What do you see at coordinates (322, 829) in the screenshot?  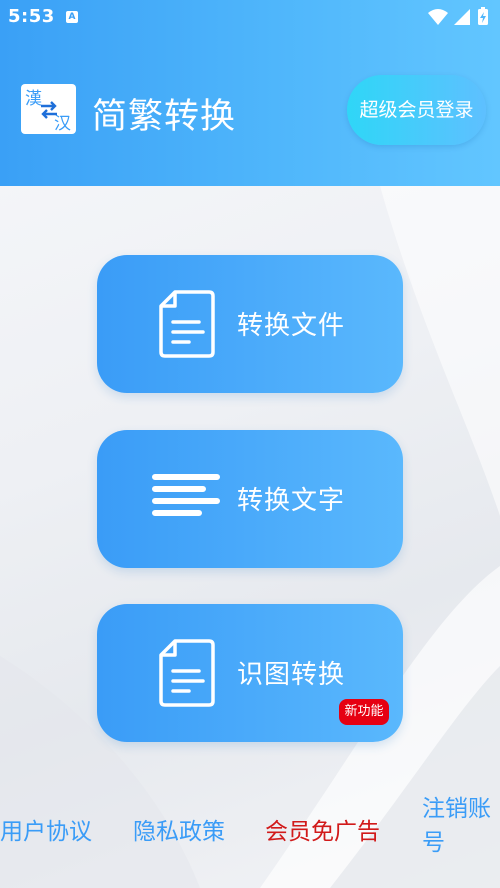 I see `vip-ad-free-link: 会员免广告` at bounding box center [322, 829].